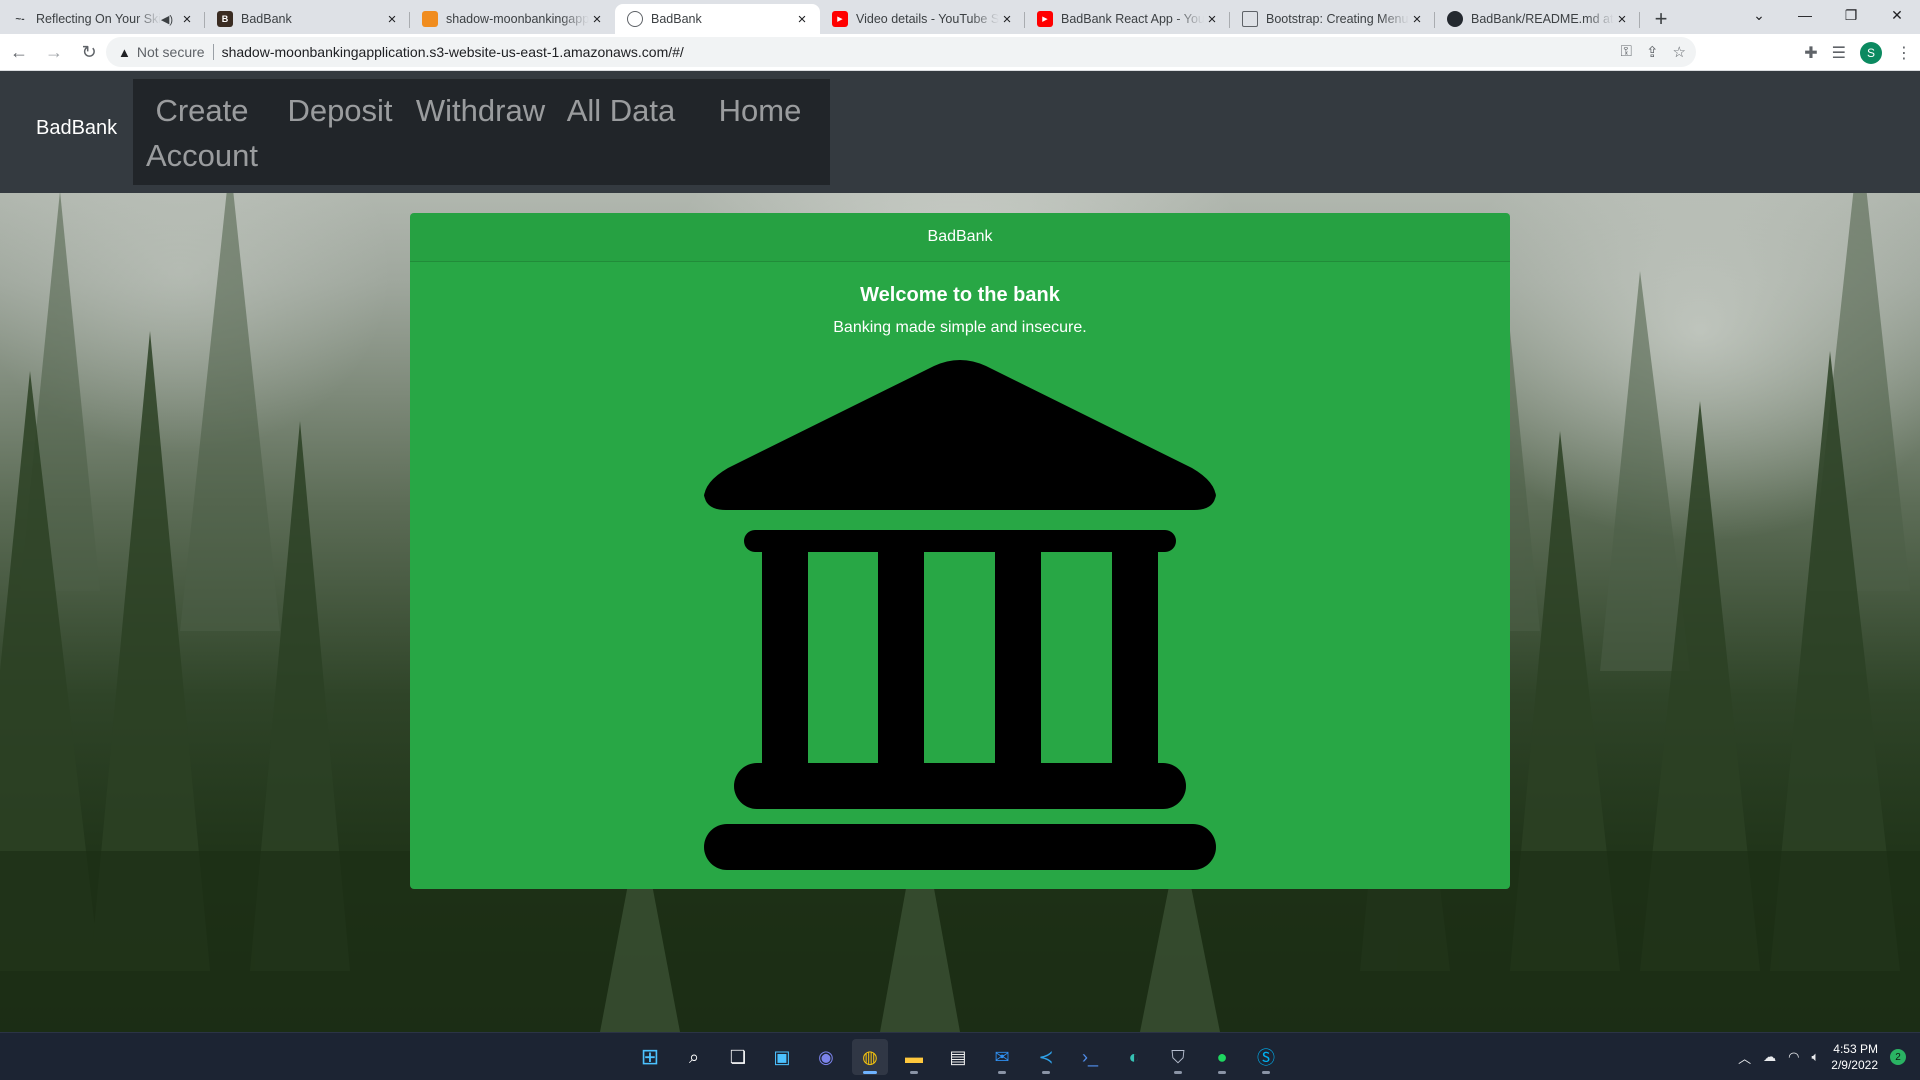 The image size is (1920, 1080). What do you see at coordinates (1805, 15) in the screenshot?
I see `minimize-button: —` at bounding box center [1805, 15].